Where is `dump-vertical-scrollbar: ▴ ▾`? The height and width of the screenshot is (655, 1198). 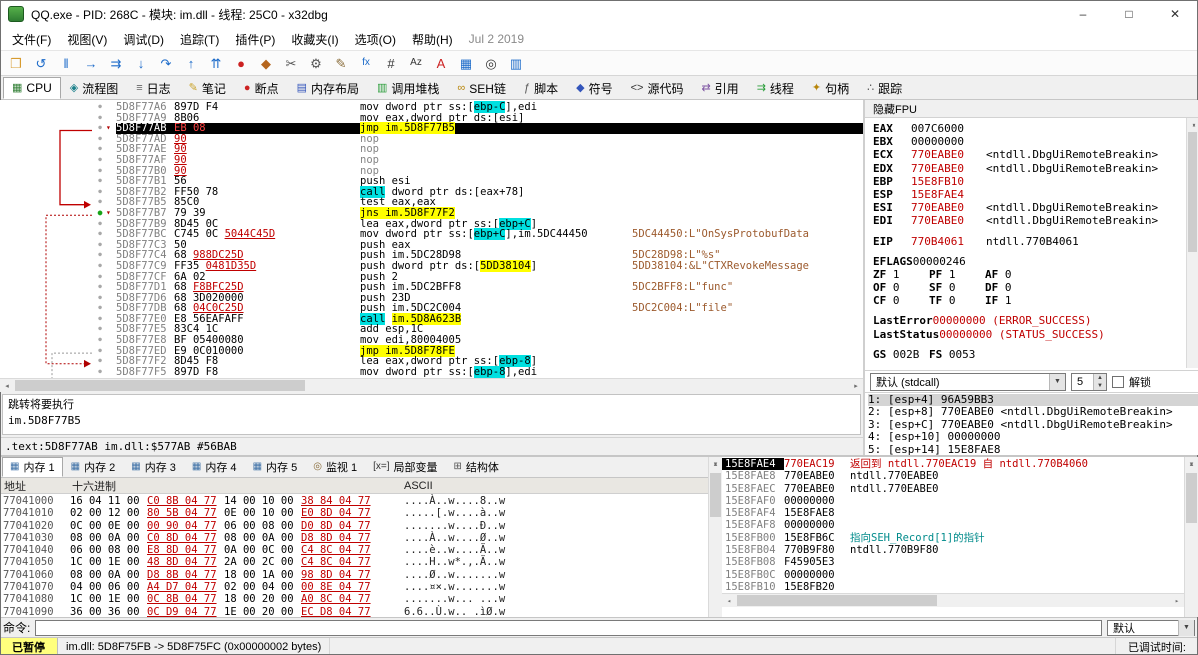 dump-vertical-scrollbar: ▴ ▾ is located at coordinates (715, 537).